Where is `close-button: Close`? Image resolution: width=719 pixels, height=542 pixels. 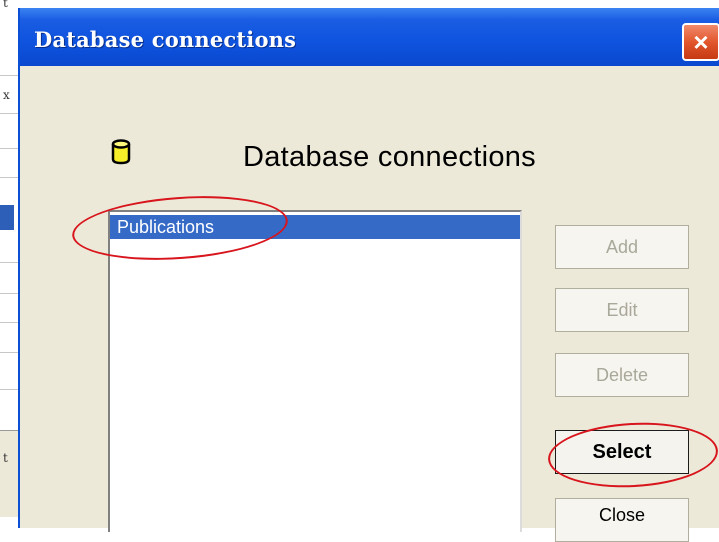
close-button: Close is located at coordinates (622, 520).